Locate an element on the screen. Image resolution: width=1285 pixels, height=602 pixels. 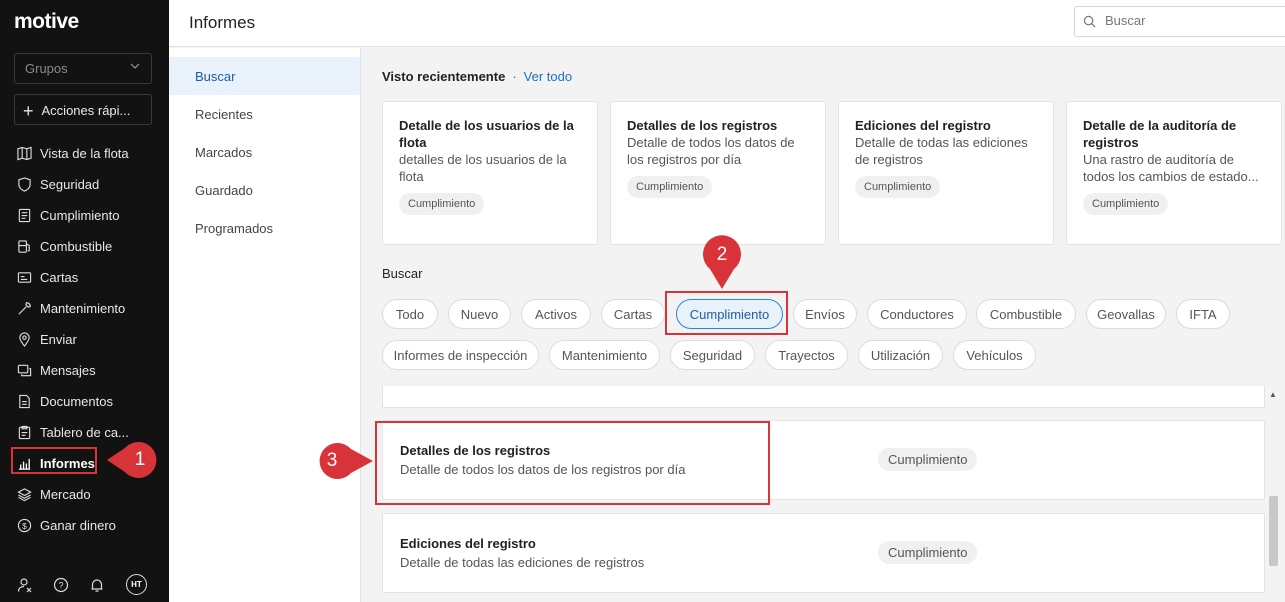
sidebar-item-label: Mantenimiento is located at coordinates (83, 308).